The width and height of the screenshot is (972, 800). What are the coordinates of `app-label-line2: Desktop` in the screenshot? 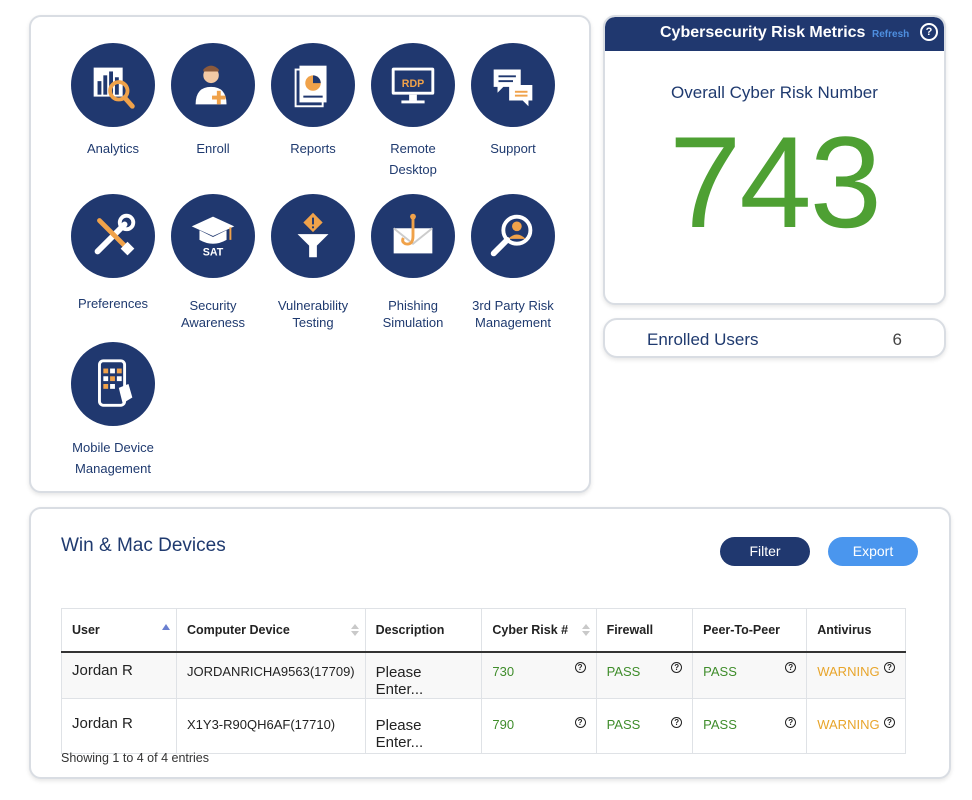 It's located at (413, 169).